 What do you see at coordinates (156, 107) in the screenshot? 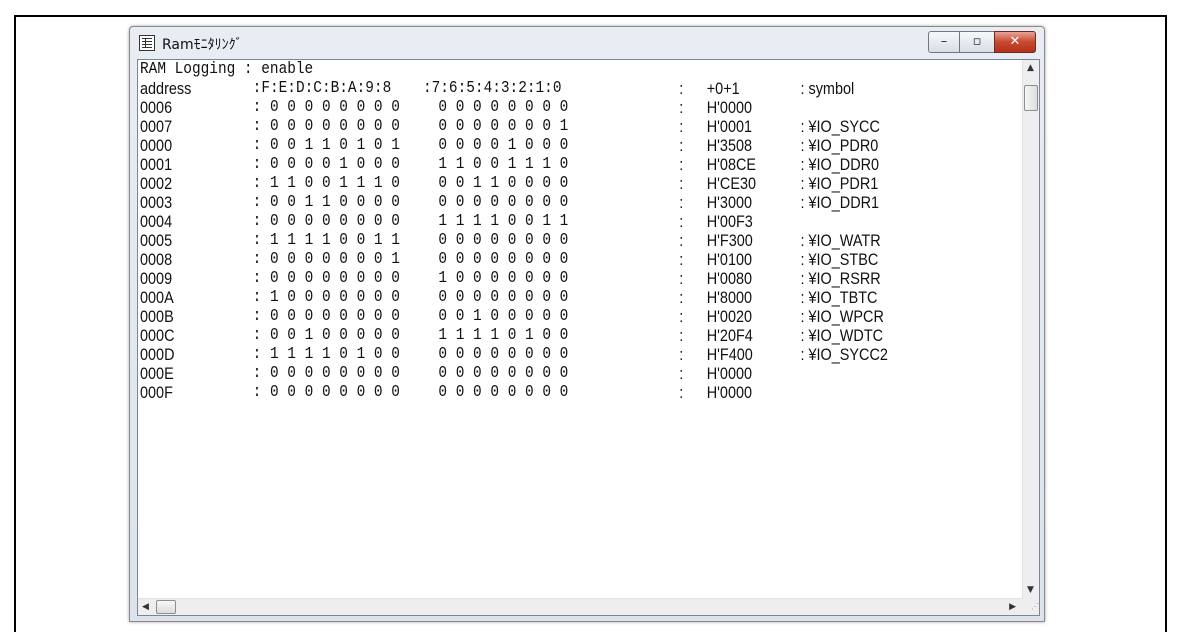
I see `register-address: 0006` at bounding box center [156, 107].